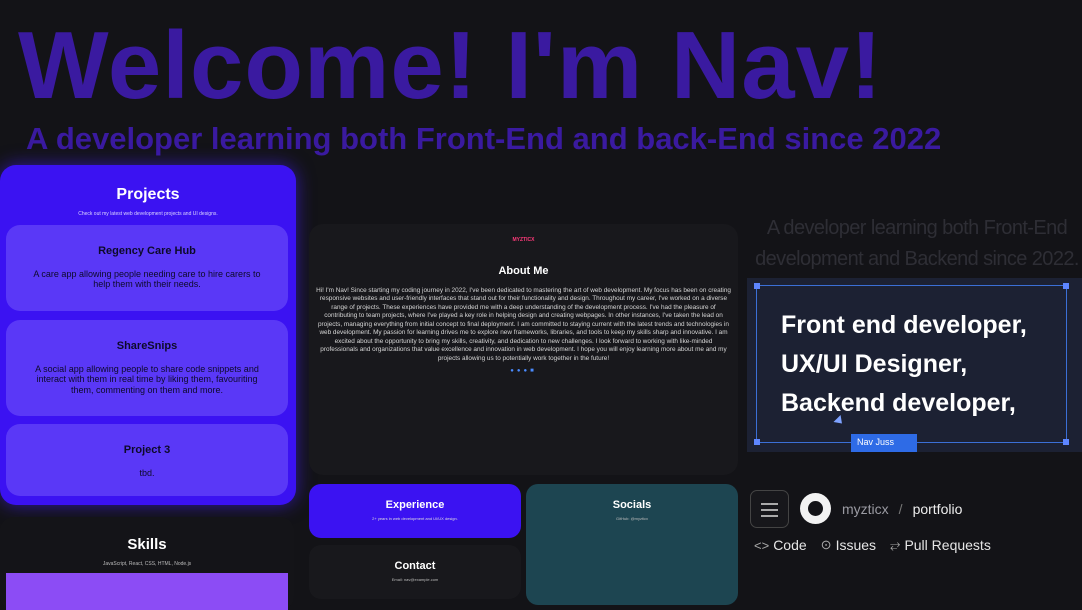 The image size is (1082, 610). I want to click on pull-request-icon: ⥂, so click(895, 544).